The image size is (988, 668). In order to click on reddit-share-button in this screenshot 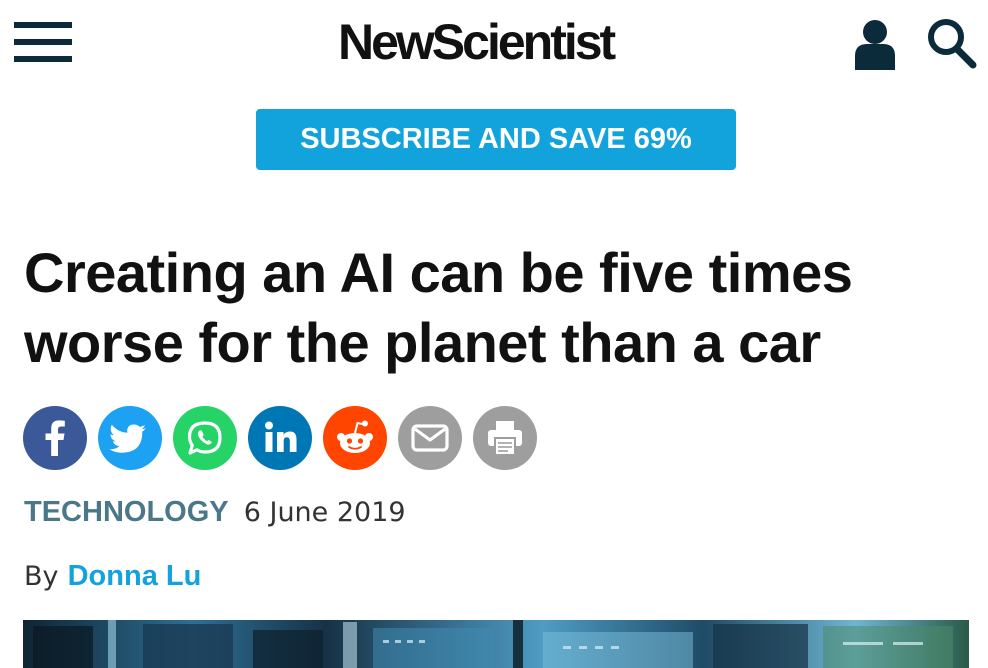, I will do `click(355, 438)`.